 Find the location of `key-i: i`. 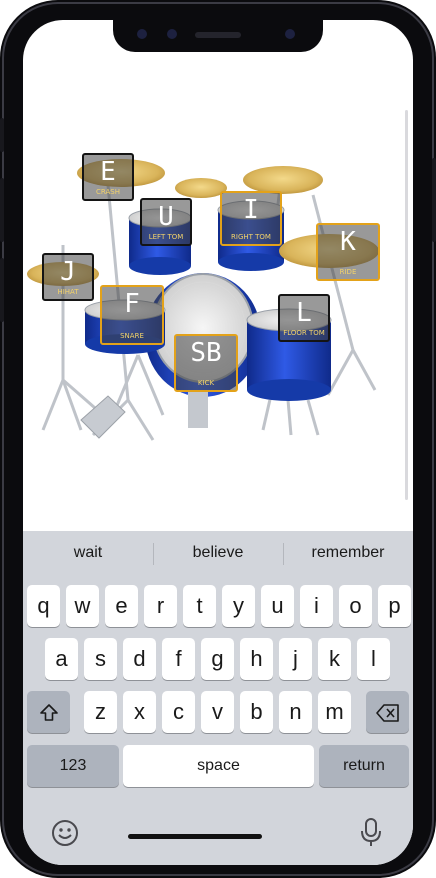

key-i: i is located at coordinates (316, 606).